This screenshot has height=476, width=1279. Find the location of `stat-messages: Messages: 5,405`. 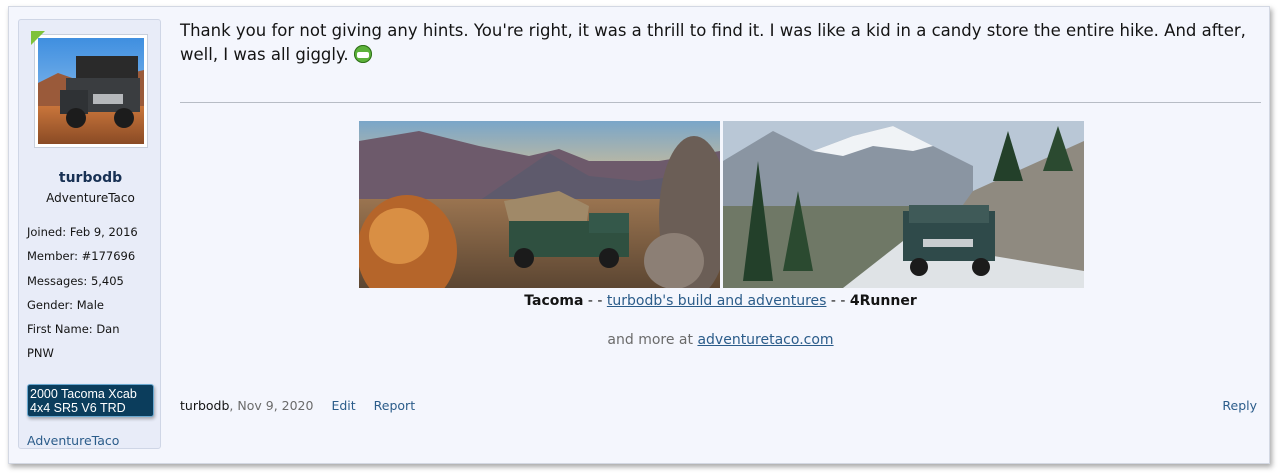

stat-messages: Messages: 5,405 is located at coordinates (82, 286).